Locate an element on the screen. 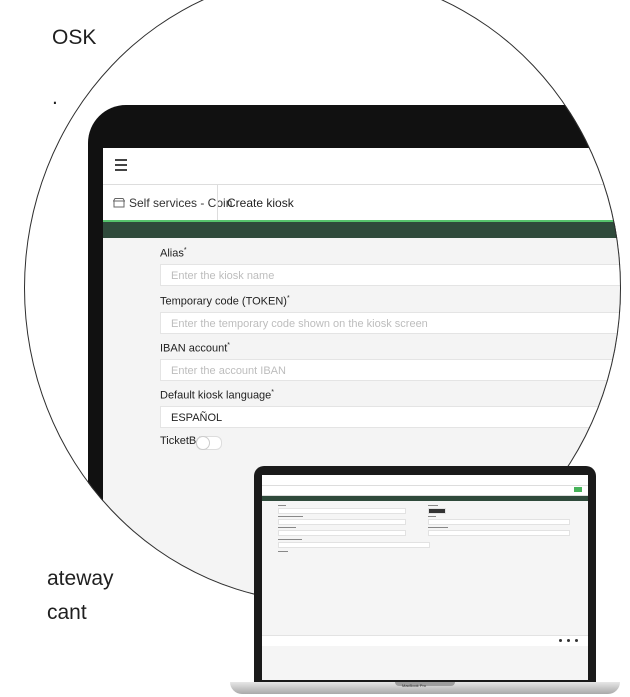  mini-breadcrumb is located at coordinates (425, 491).